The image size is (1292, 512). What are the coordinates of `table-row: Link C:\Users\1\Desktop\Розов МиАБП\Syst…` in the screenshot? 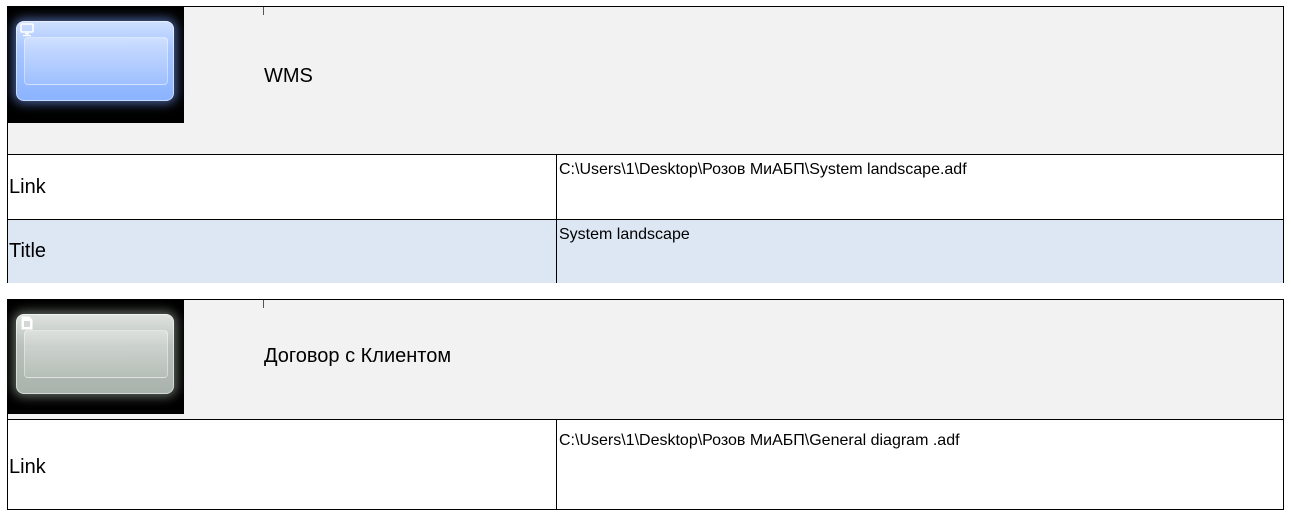 It's located at (645, 187).